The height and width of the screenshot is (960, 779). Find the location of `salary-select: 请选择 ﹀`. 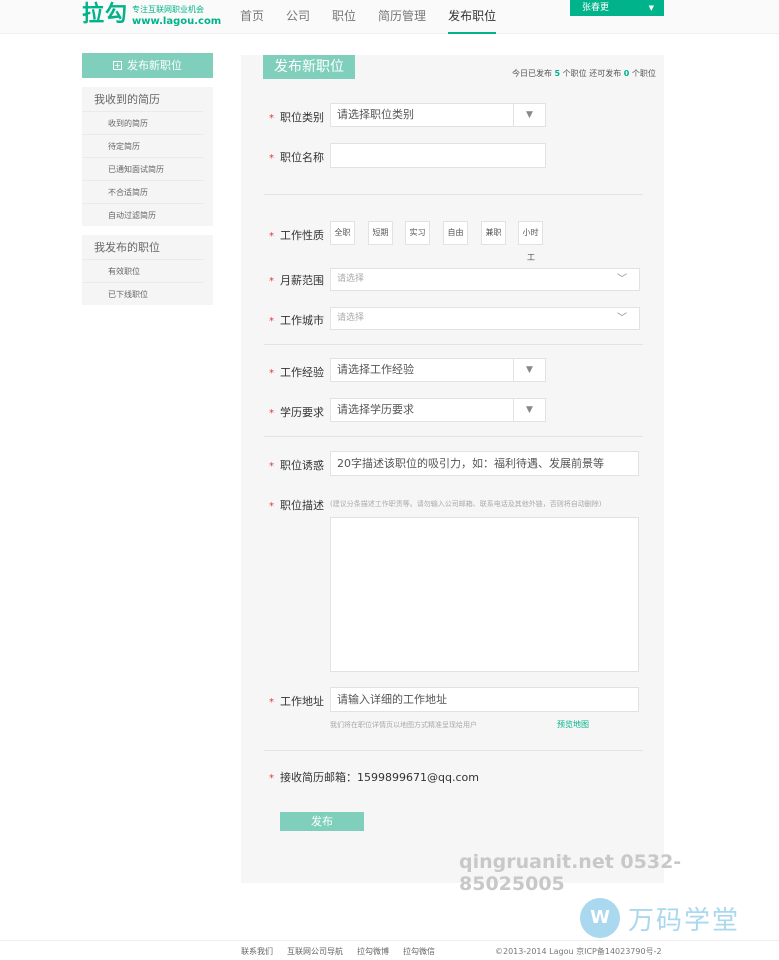

salary-select: 请选择 ﹀ is located at coordinates (485, 279).